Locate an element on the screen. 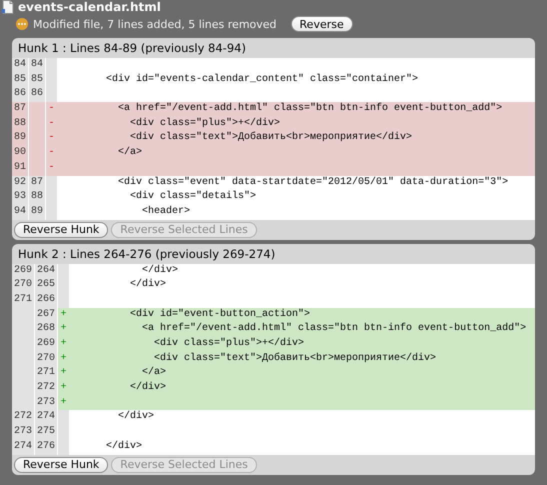 This screenshot has width=547, height=485. modified-icon is located at coordinates (22, 24).